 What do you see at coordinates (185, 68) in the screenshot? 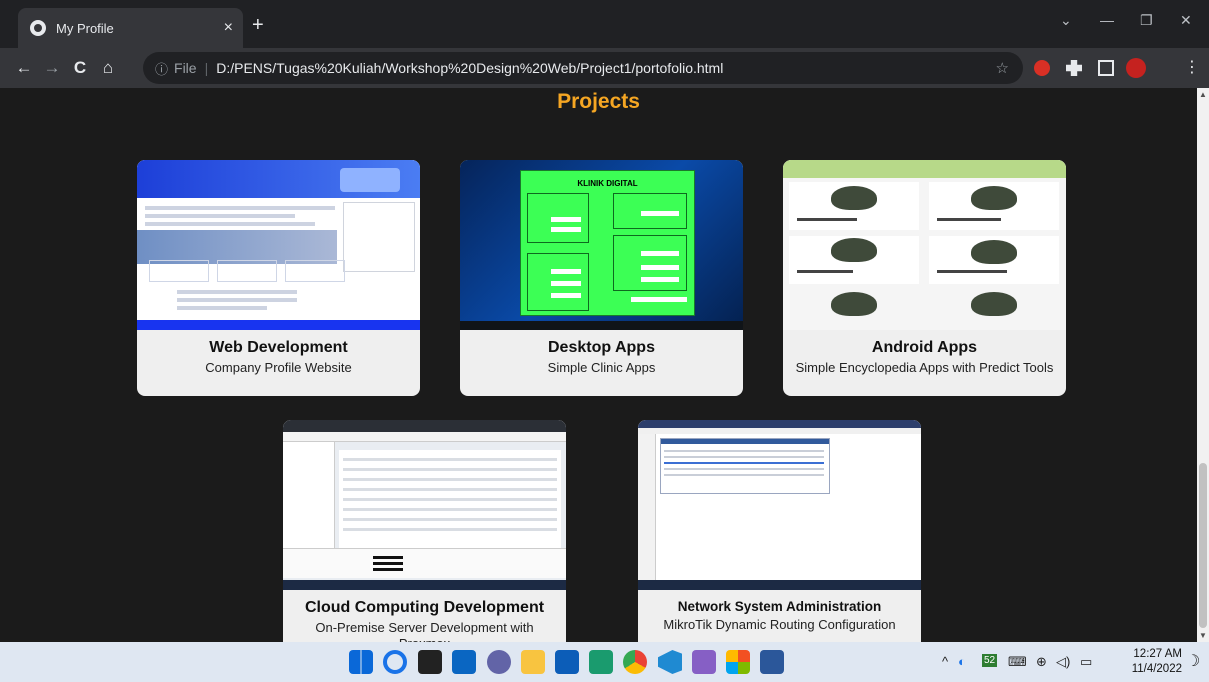
I see `url-scheme: File` at bounding box center [185, 68].